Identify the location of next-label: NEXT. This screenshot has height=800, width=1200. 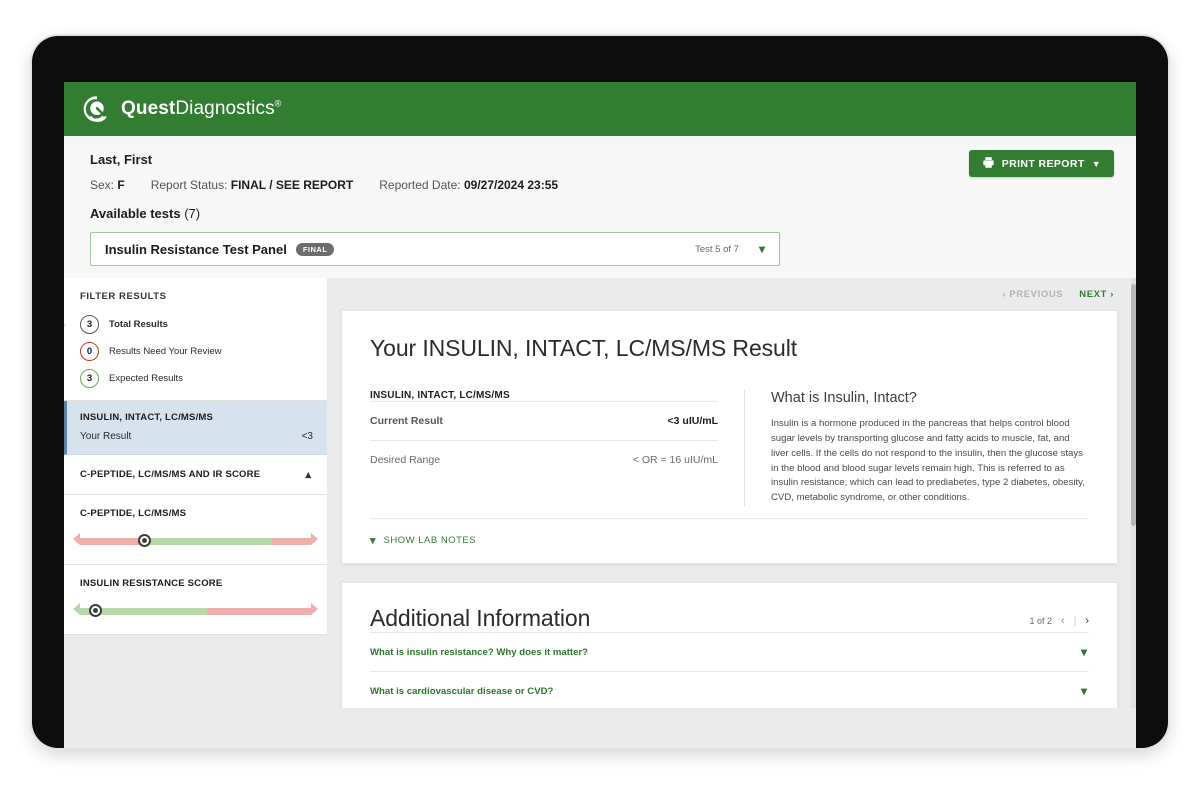
(1093, 294).